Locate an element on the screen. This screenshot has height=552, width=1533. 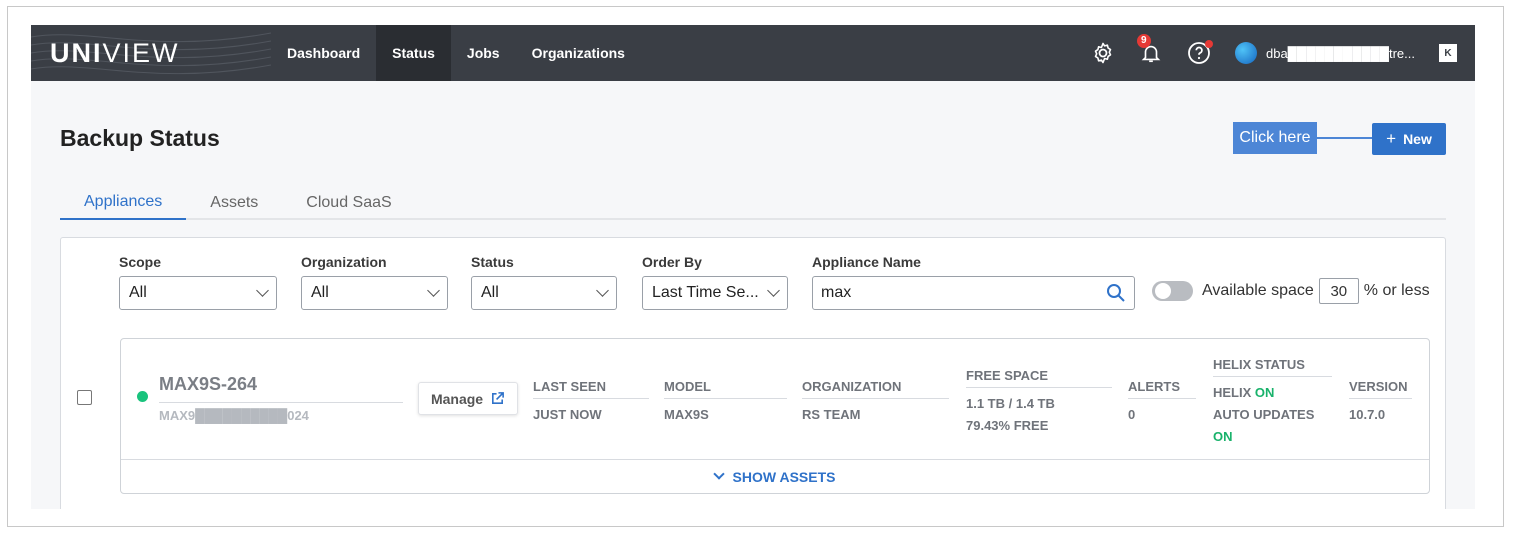
new-button: + New is located at coordinates (1409, 139).